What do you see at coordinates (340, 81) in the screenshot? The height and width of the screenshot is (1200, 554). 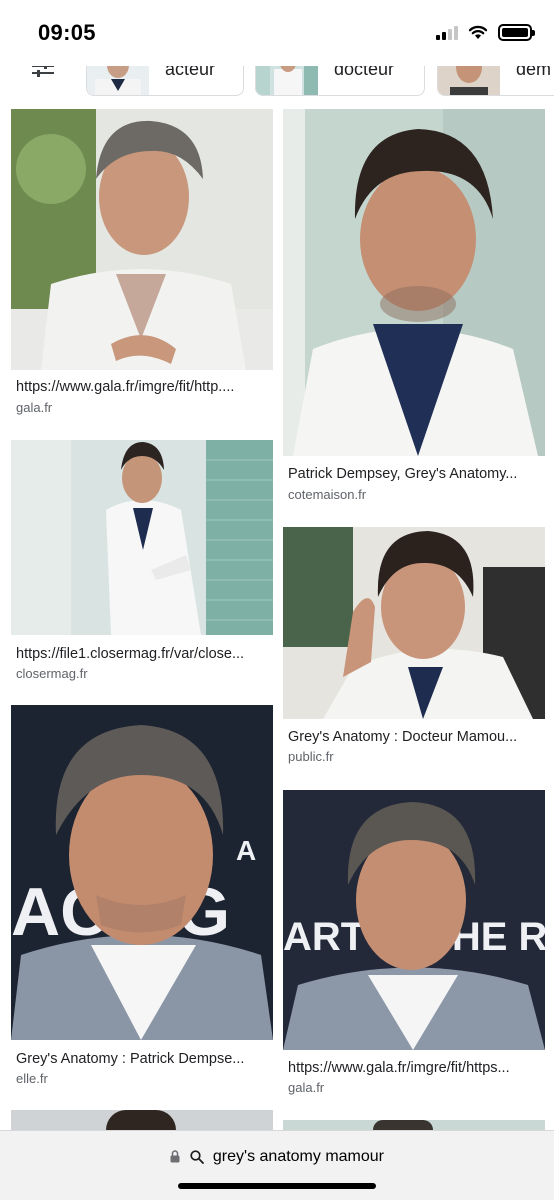 I see `chip-docteur: docteur` at bounding box center [340, 81].